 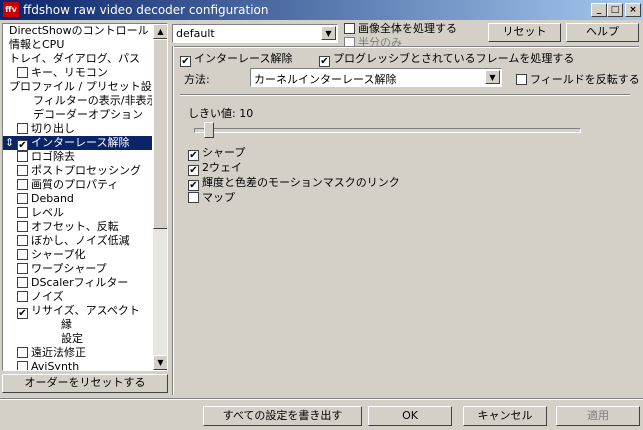 I want to click on tree-item-label: ポストプロセッシング, so click(x=86, y=170).